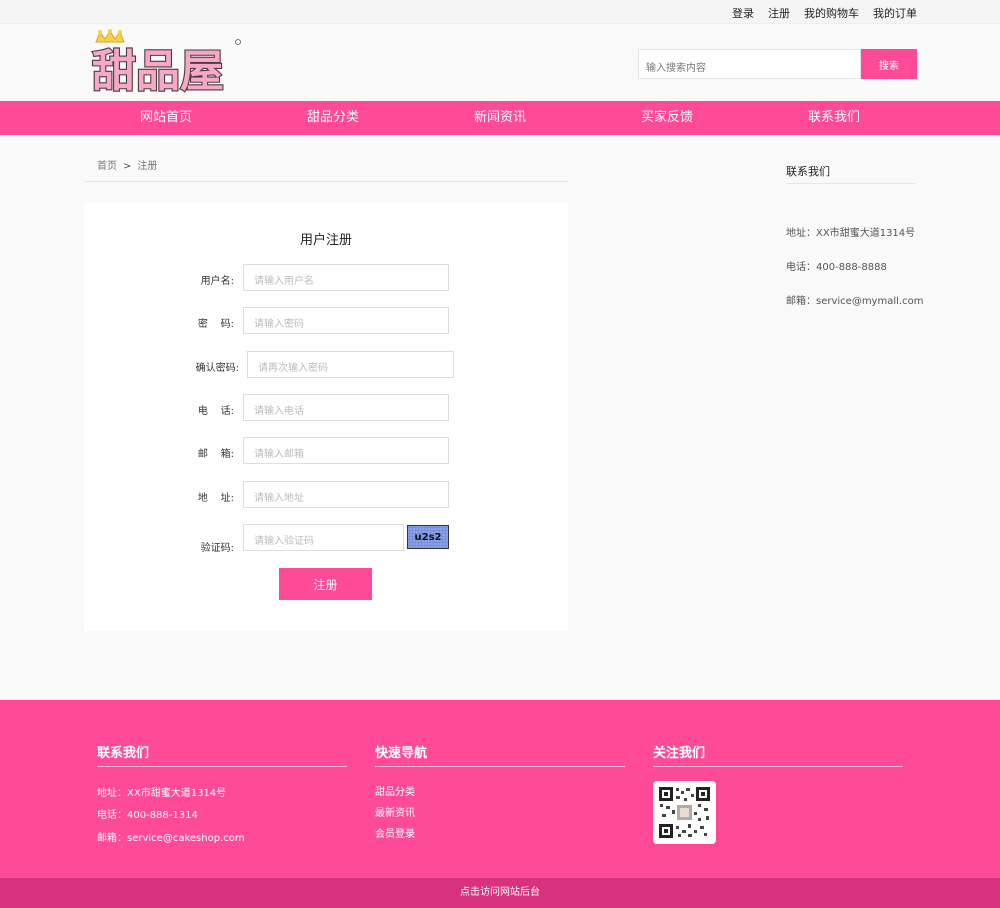 Image resolution: width=1000 pixels, height=908 pixels. Describe the element at coordinates (162, 793) in the screenshot. I see `footer-address: 地址：XX市甜蜜大道1314号` at that location.